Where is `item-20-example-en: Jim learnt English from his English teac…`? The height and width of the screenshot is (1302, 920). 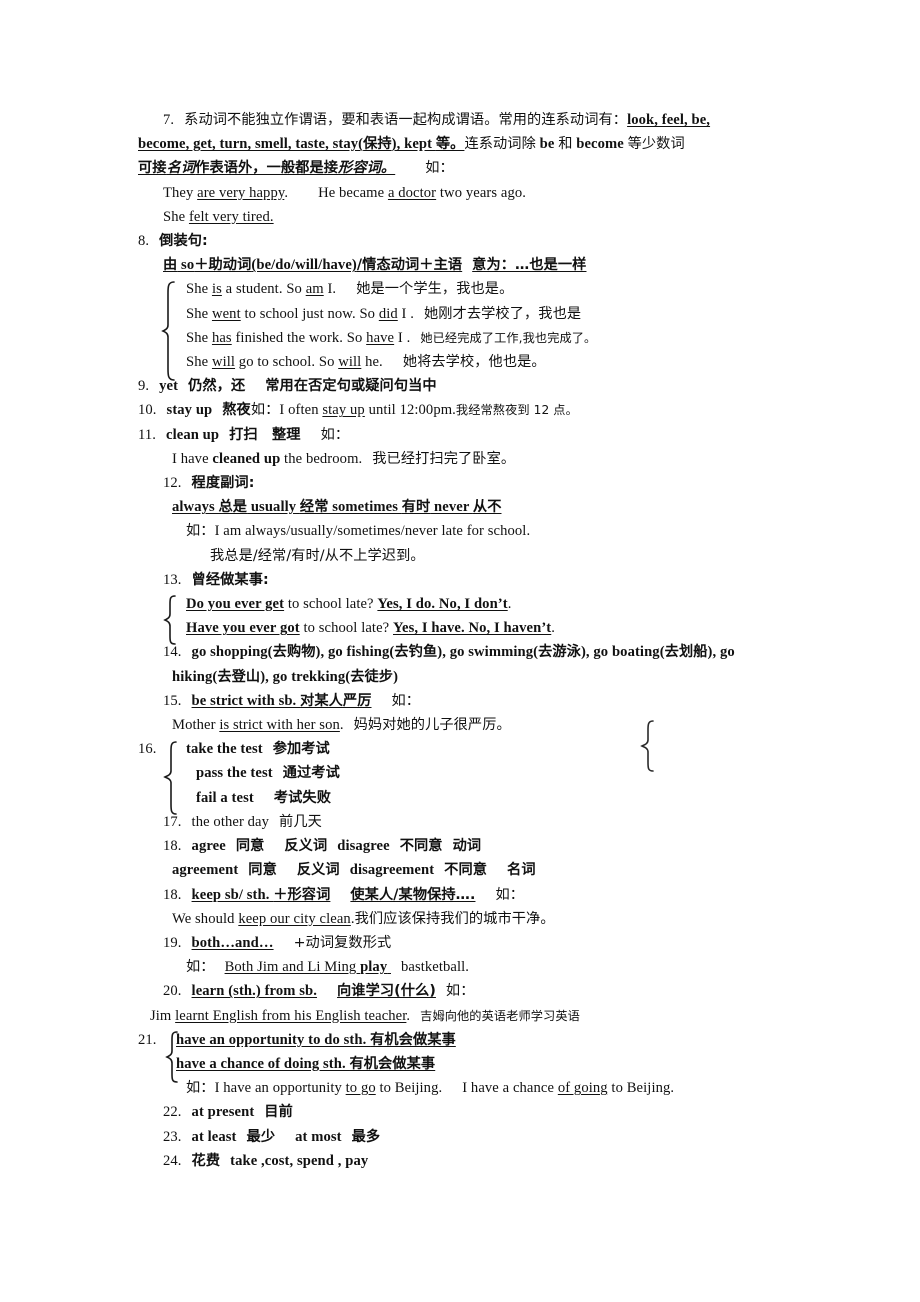 item-20-example-en: Jim learnt English from his English teac… is located at coordinates (280, 1015).